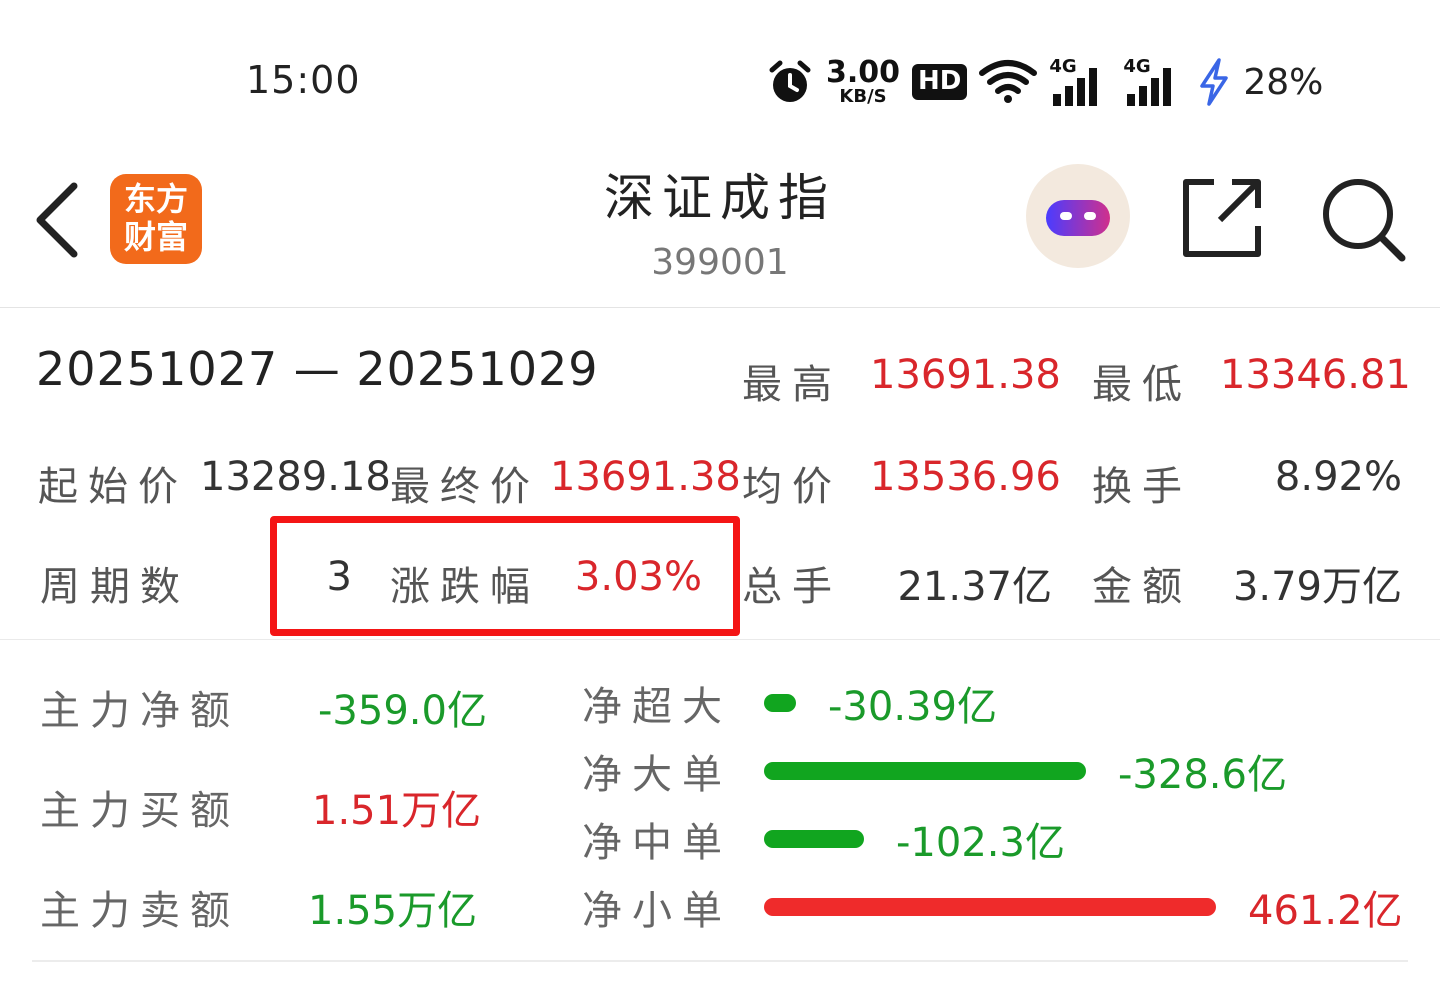  I want to click on main-buy-label: 主力买额, so click(140, 811).